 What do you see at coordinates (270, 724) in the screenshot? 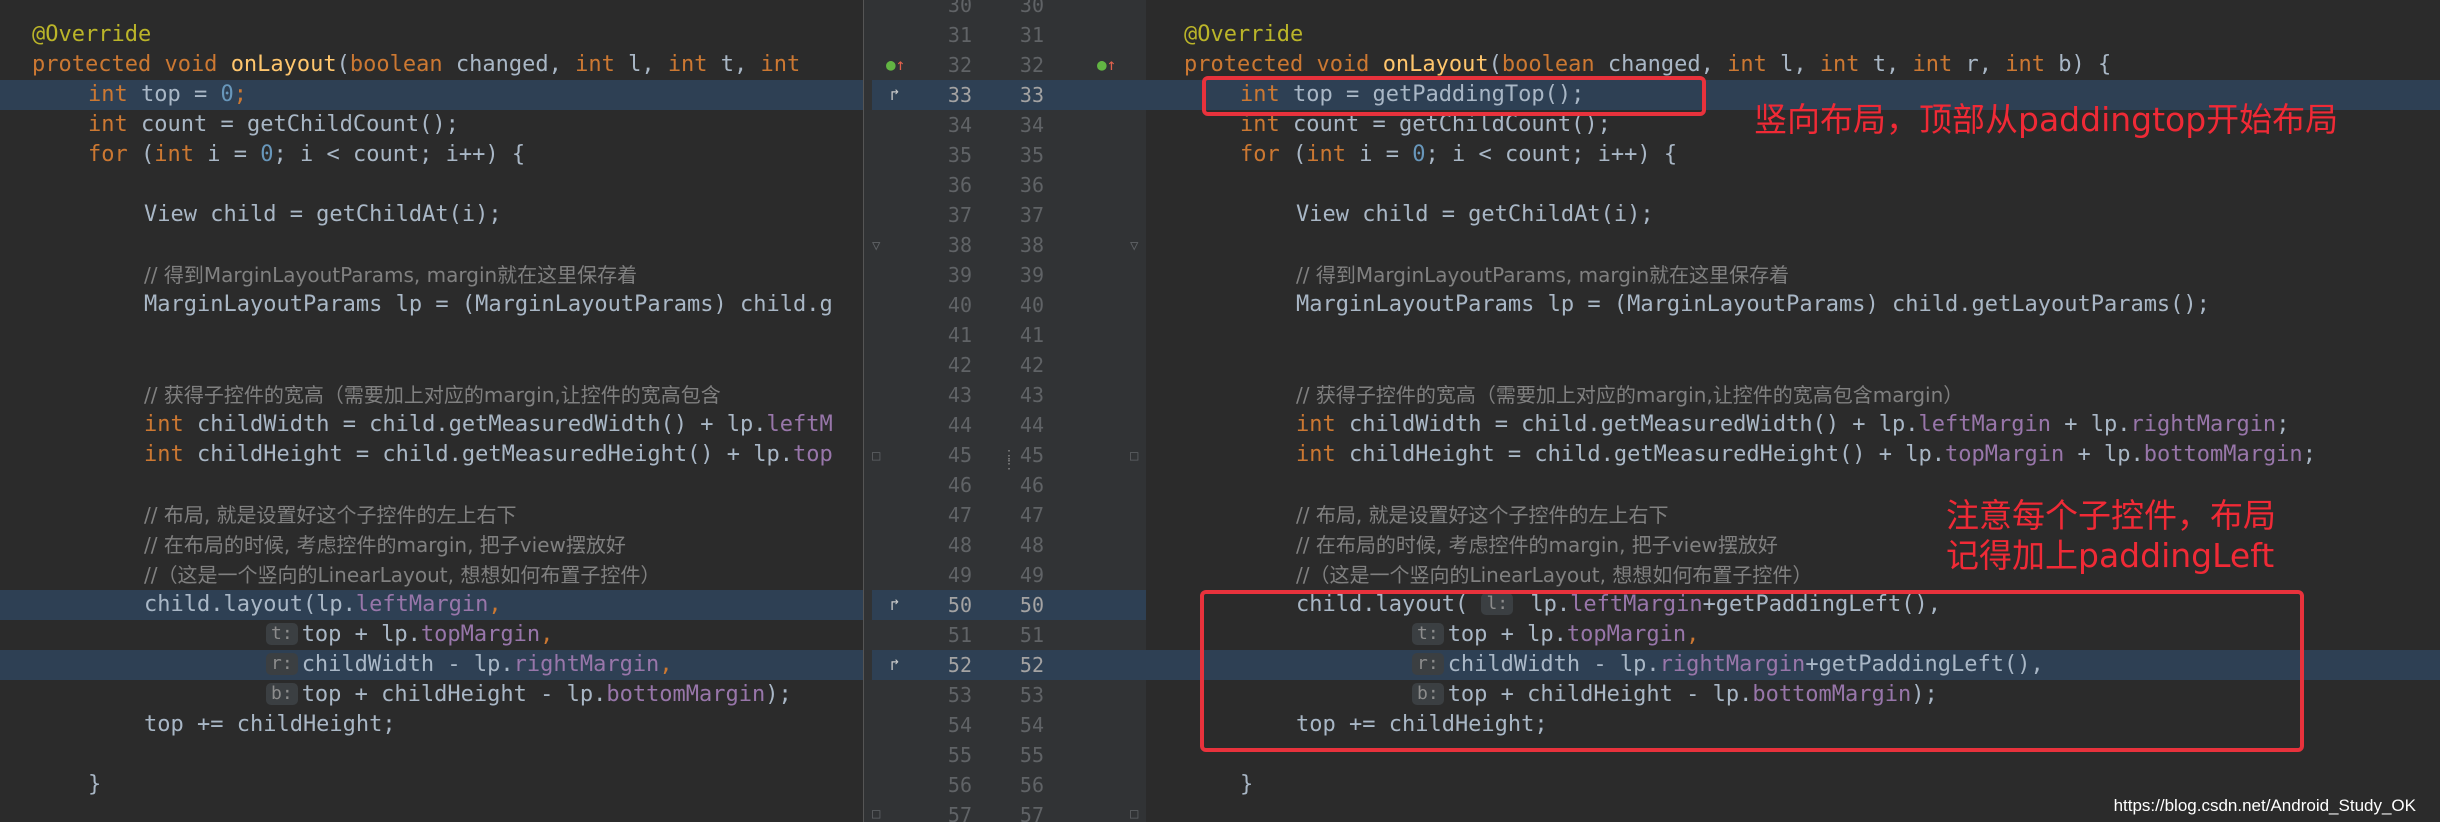
I see `text: top += childHeight;` at bounding box center [270, 724].